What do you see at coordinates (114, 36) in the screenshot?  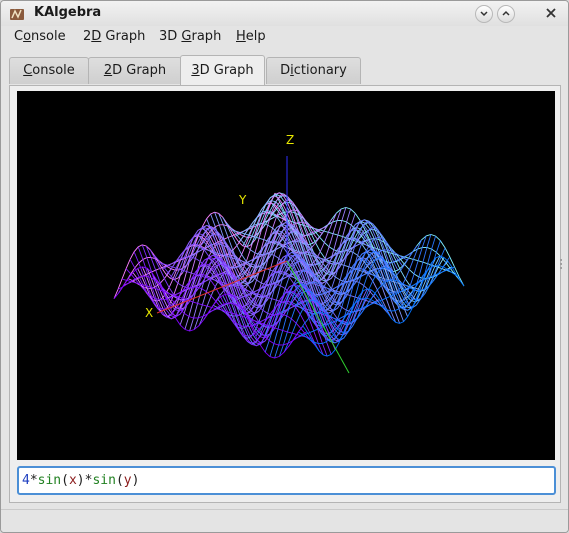 I see `menu-2d-graph: 2D Graph` at bounding box center [114, 36].